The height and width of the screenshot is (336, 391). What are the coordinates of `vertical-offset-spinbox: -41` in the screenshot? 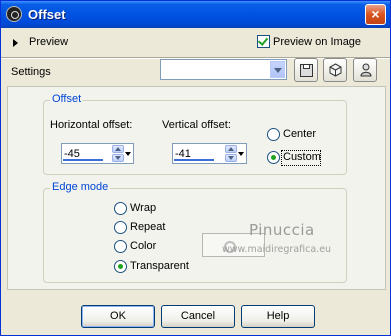 It's located at (209, 153).